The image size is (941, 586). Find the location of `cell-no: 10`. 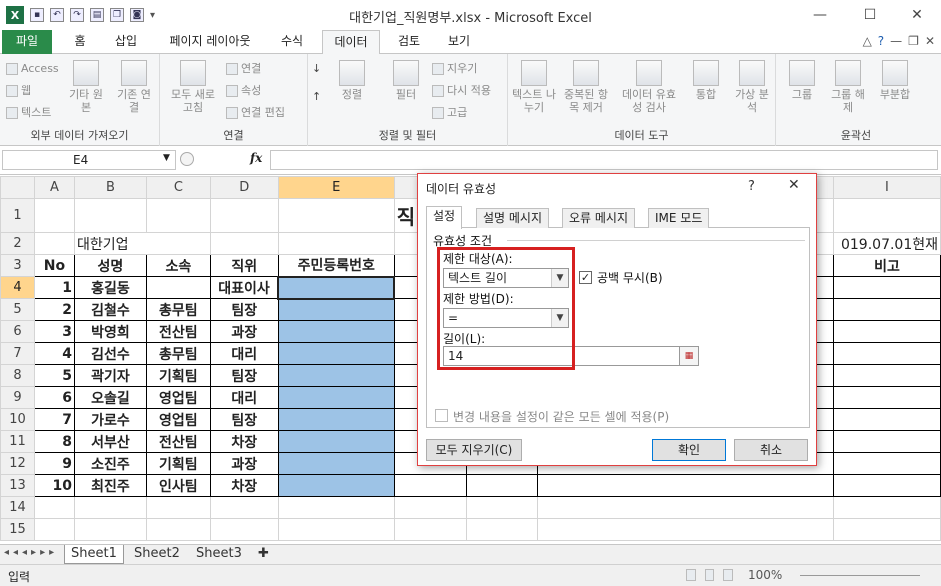

cell-no: 10 is located at coordinates (54, 485).